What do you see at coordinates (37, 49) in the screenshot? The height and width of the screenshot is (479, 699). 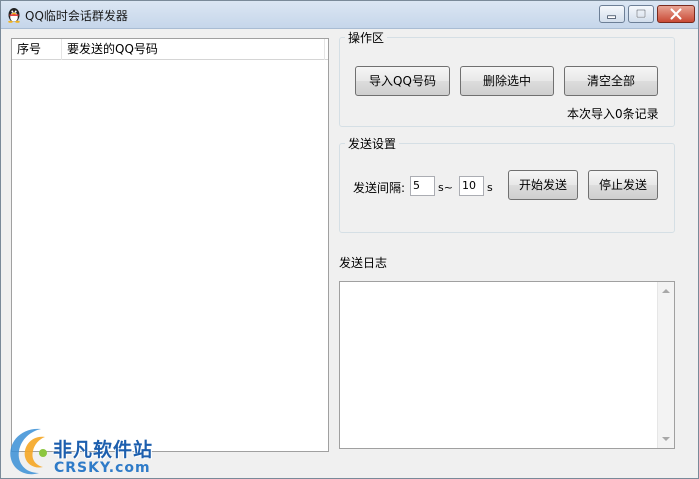 I see `column-header-index: 序号` at bounding box center [37, 49].